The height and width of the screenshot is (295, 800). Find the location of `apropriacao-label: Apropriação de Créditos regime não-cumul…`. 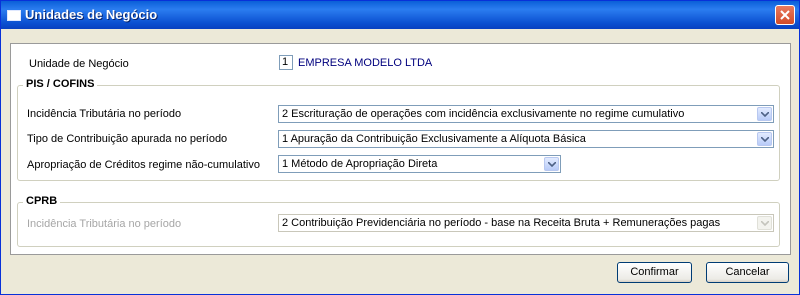

apropriacao-label: Apropriação de Créditos regime não-cumul… is located at coordinates (143, 165).